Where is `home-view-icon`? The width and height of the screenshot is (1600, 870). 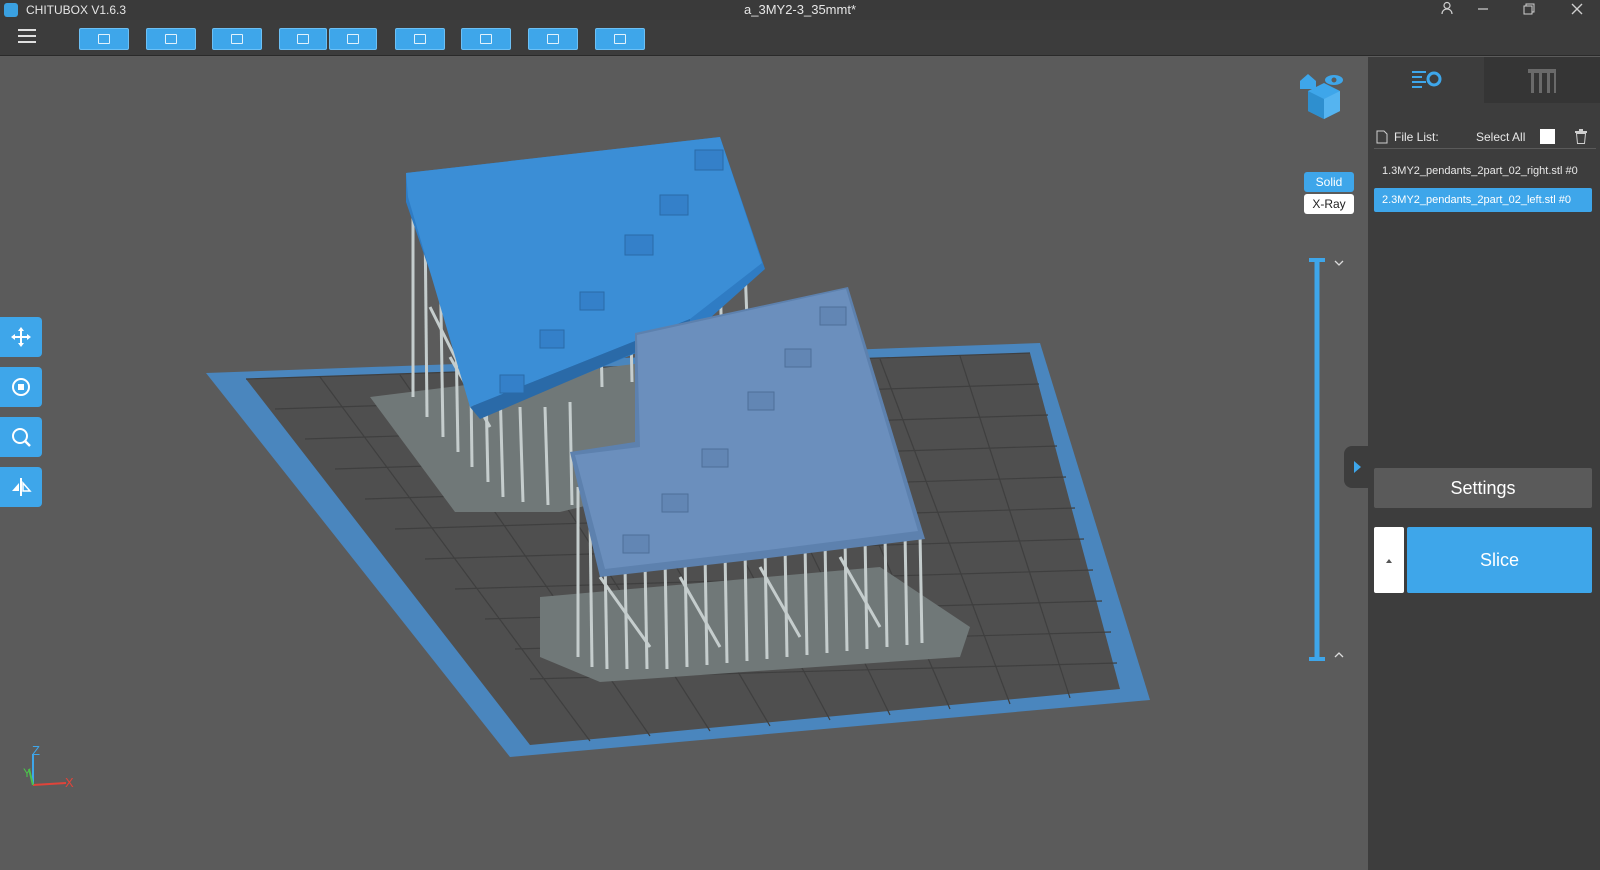
home-view-icon is located at coordinates (1308, 81).